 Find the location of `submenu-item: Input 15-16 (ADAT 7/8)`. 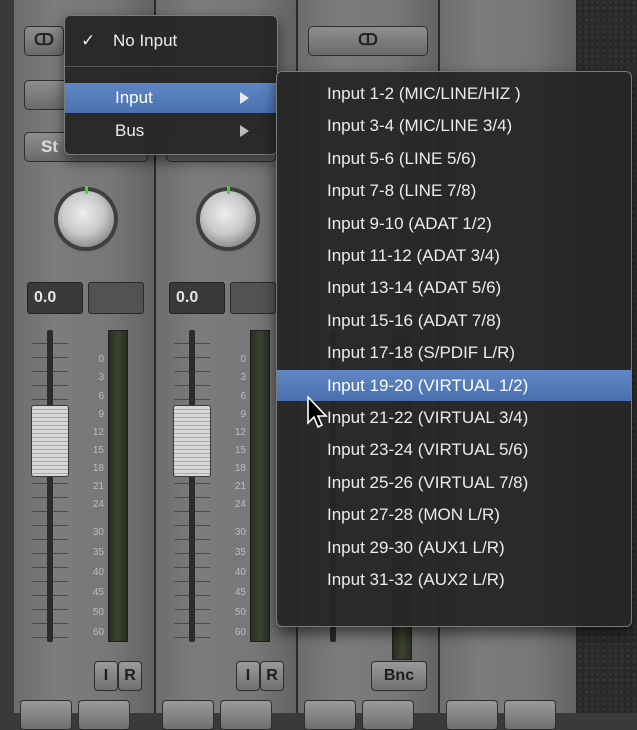

submenu-item: Input 15-16 (ADAT 7/8) is located at coordinates (454, 320).